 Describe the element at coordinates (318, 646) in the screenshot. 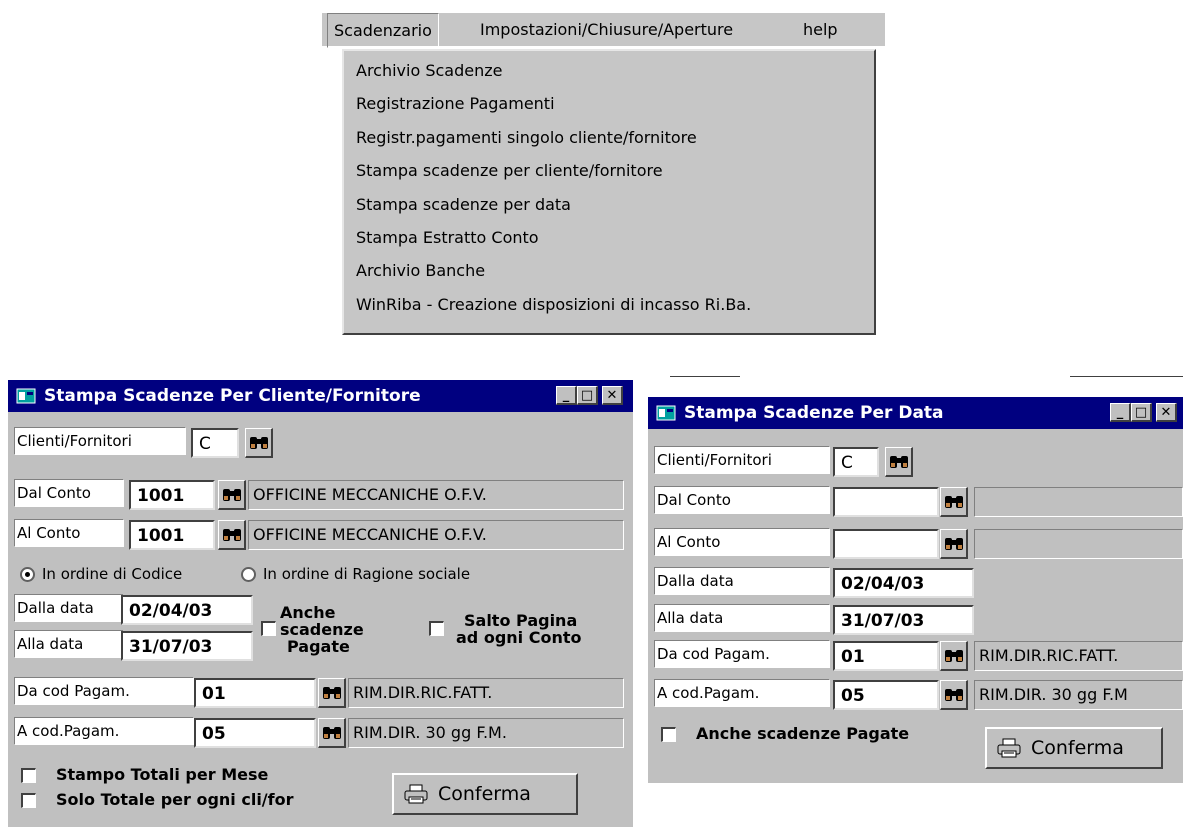

I see `label-pagate: Pagate` at that location.